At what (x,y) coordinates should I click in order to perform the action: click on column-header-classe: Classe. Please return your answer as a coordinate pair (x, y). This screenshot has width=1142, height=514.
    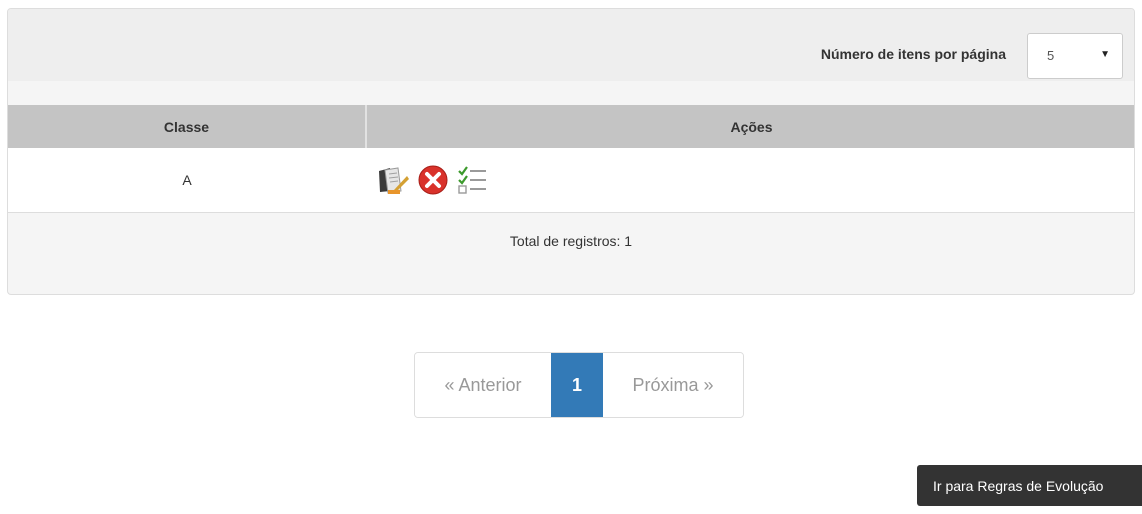
    Looking at the image, I should click on (187, 126).